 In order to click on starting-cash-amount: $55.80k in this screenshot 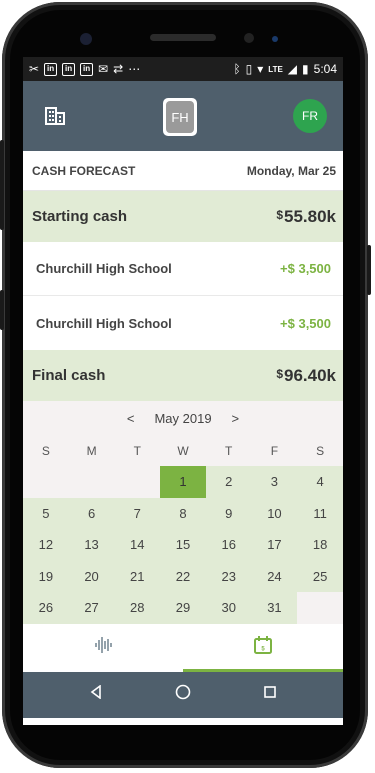, I will do `click(306, 217)`.